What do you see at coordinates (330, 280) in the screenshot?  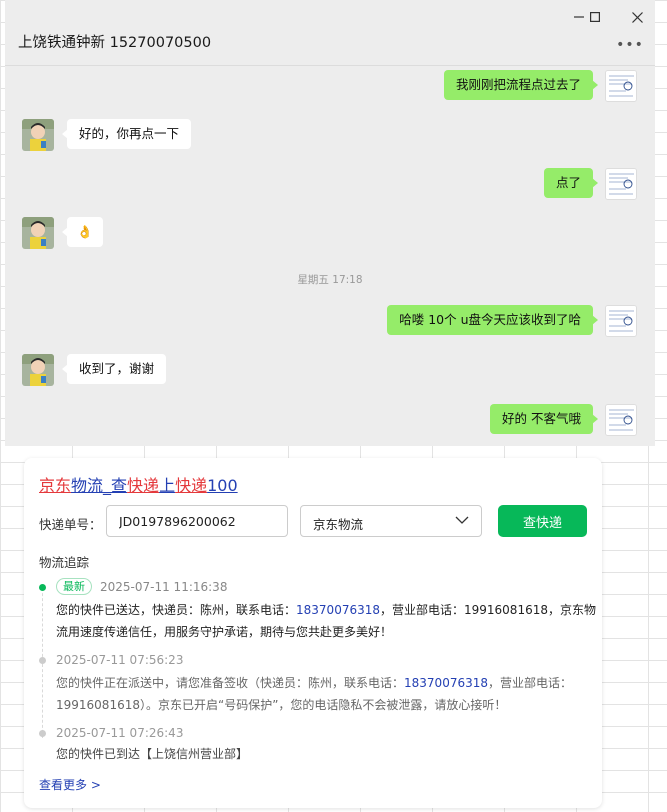 I see `chat-timestamp: 星期五 17:18` at bounding box center [330, 280].